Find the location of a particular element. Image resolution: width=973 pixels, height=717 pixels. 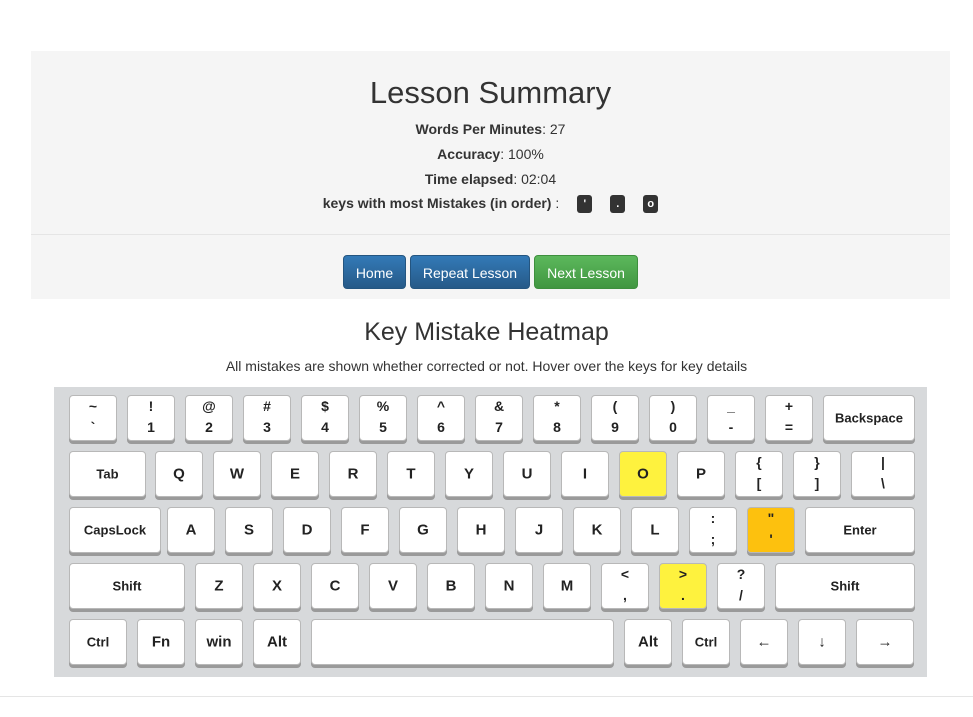

key-8: * 8 is located at coordinates (557, 418).